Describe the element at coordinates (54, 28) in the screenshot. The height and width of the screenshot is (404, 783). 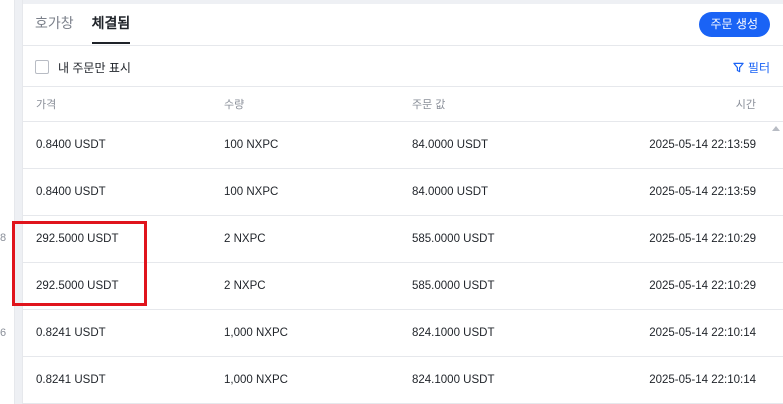
I see `tab-order-book: 호가창` at that location.